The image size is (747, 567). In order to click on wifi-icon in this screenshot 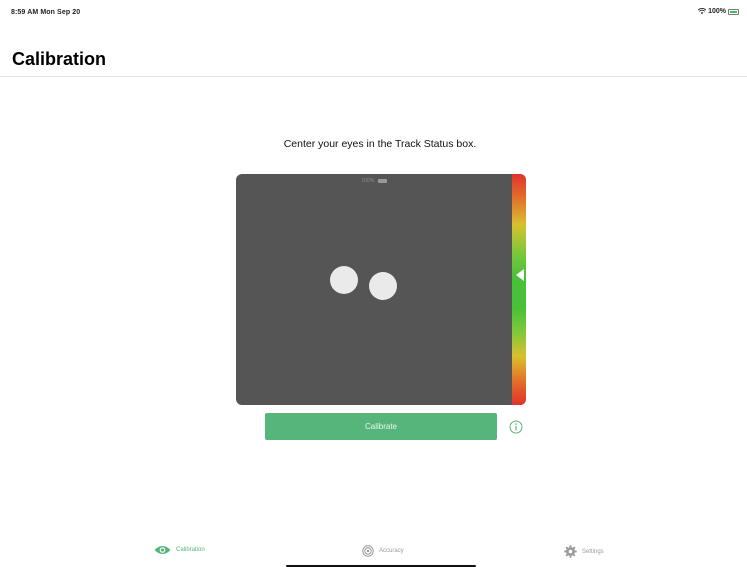, I will do `click(702, 11)`.